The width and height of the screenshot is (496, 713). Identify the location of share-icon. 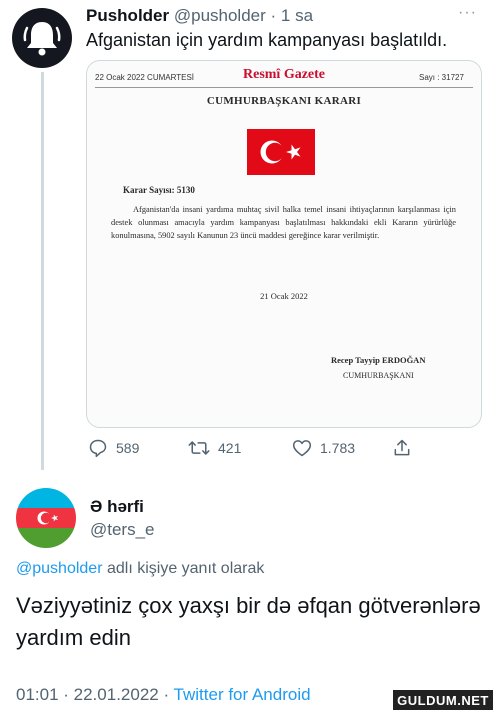
(402, 447).